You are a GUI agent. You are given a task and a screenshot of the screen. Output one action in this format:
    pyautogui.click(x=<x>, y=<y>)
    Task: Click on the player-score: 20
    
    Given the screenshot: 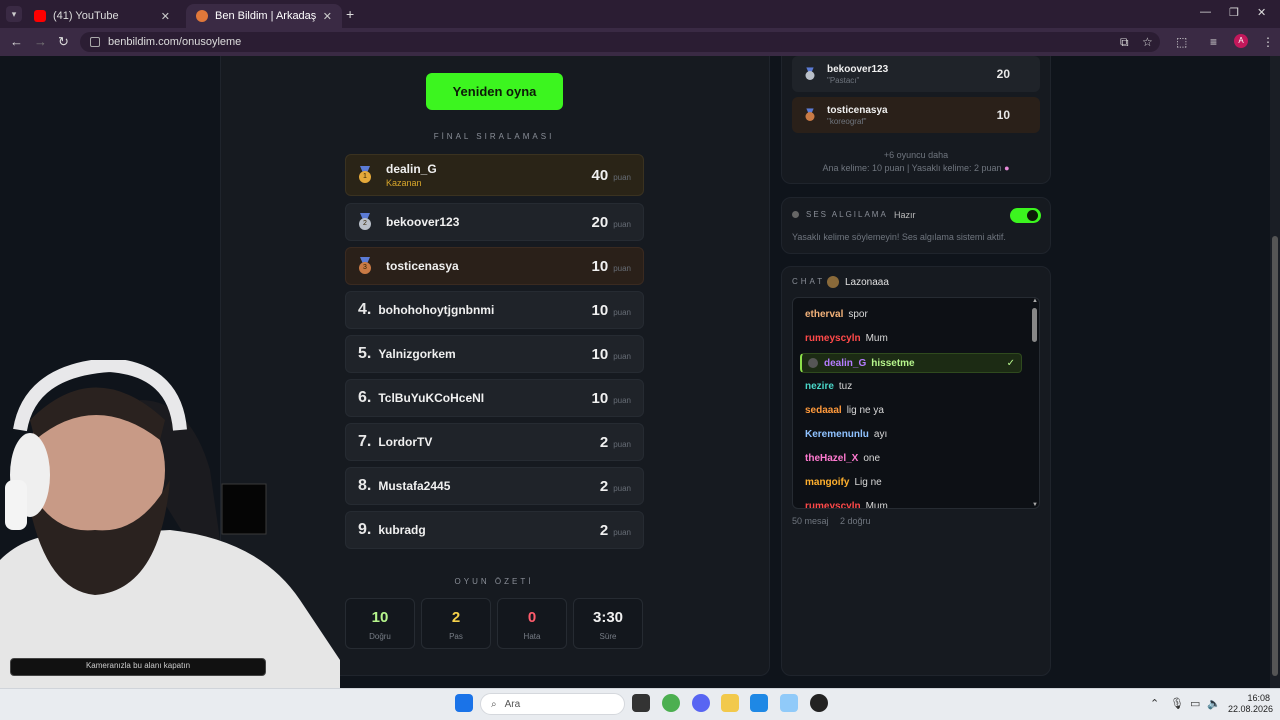 What is the action you would take?
    pyautogui.click(x=600, y=222)
    